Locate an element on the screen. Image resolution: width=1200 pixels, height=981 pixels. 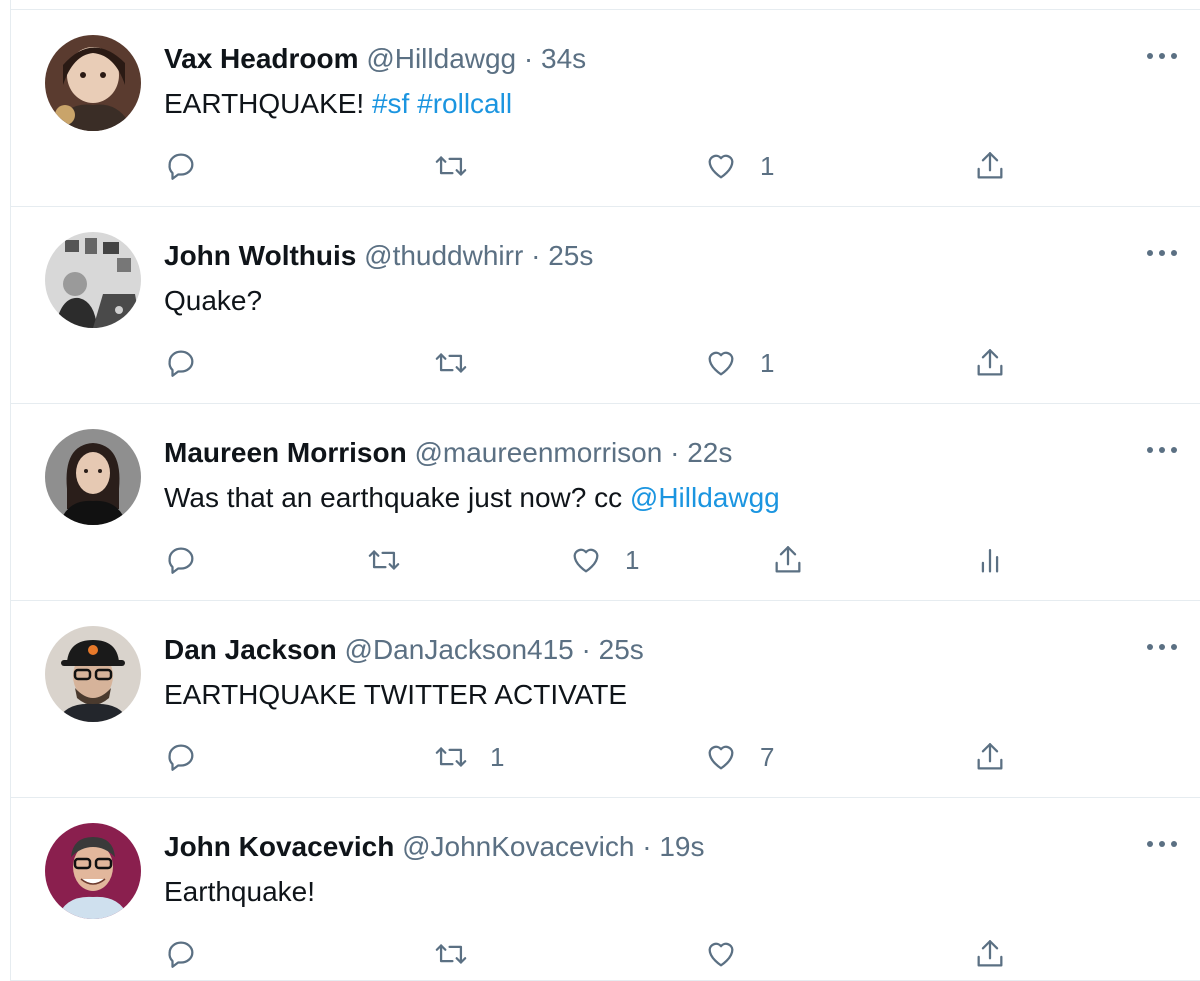
analytics-button is located at coordinates (990, 560).